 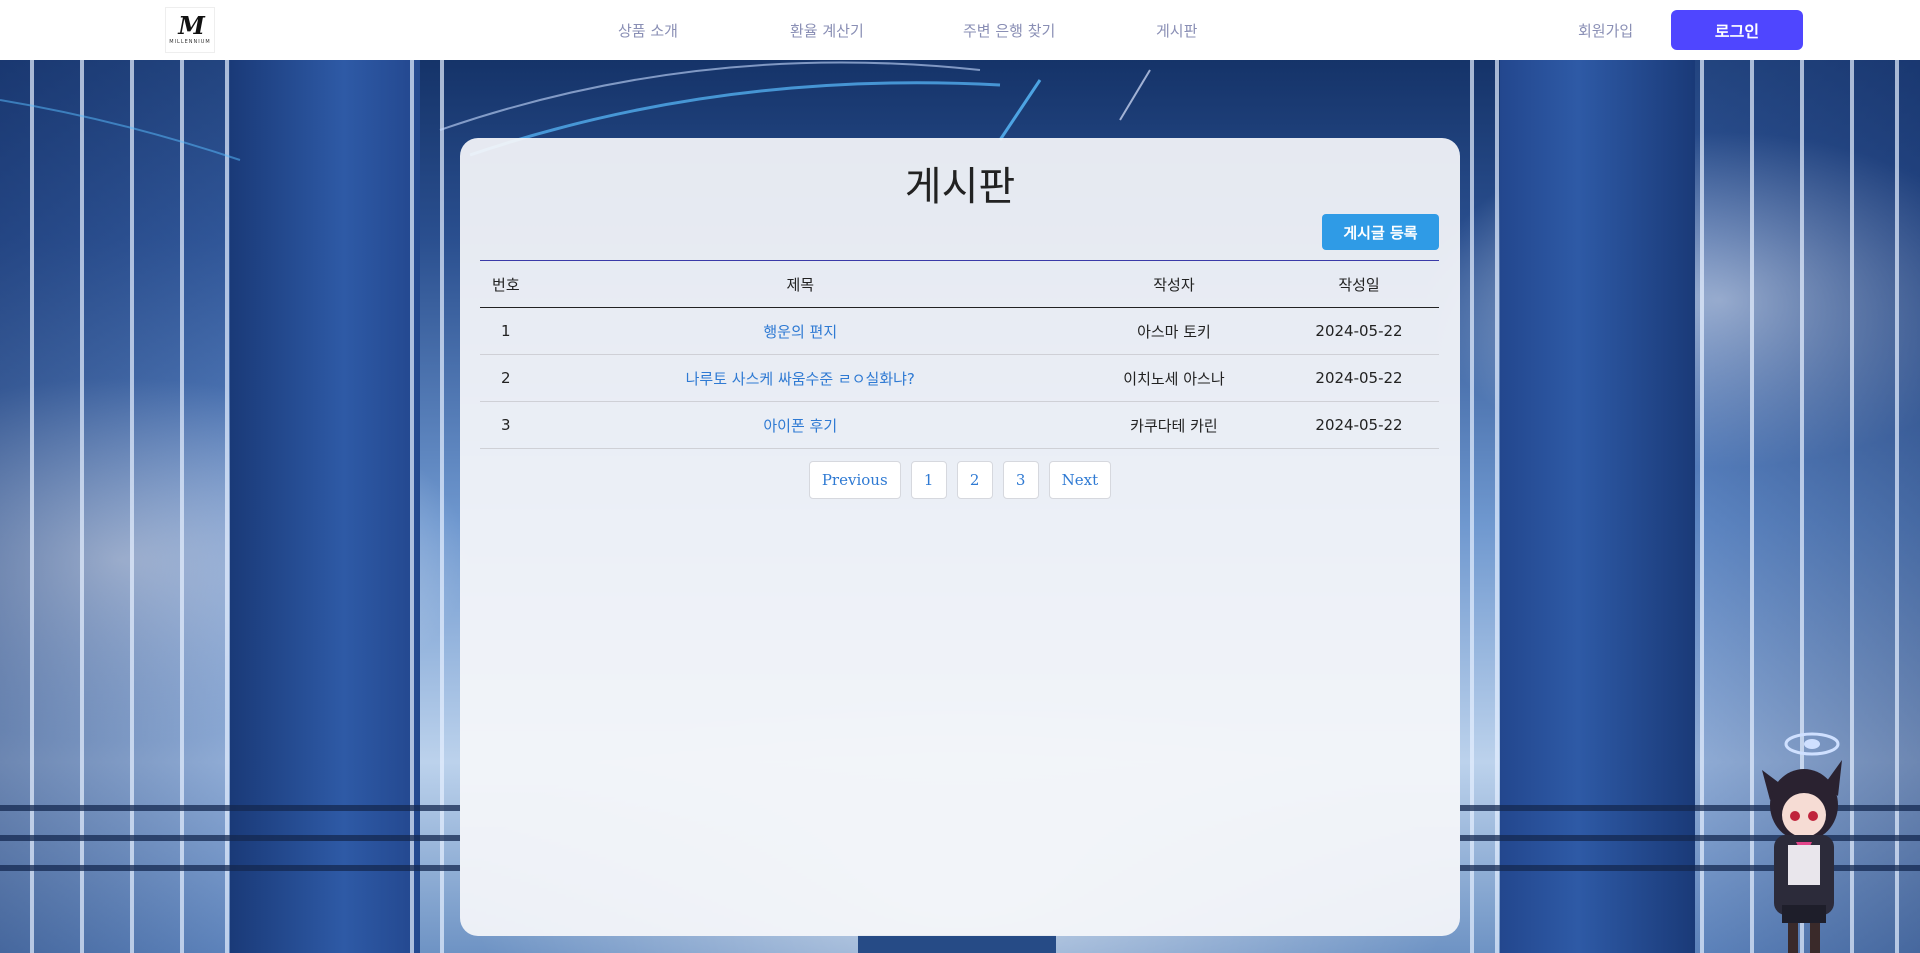 I want to click on column-header-number: 번호, so click(x=506, y=284).